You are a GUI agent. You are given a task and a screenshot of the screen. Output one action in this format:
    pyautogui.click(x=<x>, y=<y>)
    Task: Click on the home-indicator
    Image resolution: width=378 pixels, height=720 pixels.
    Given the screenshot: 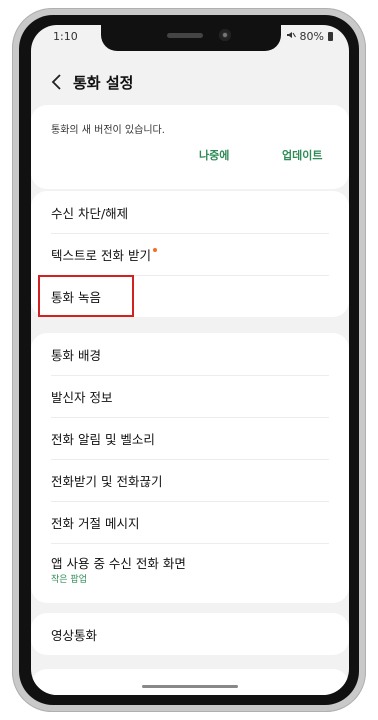 What is the action you would take?
    pyautogui.click(x=190, y=686)
    